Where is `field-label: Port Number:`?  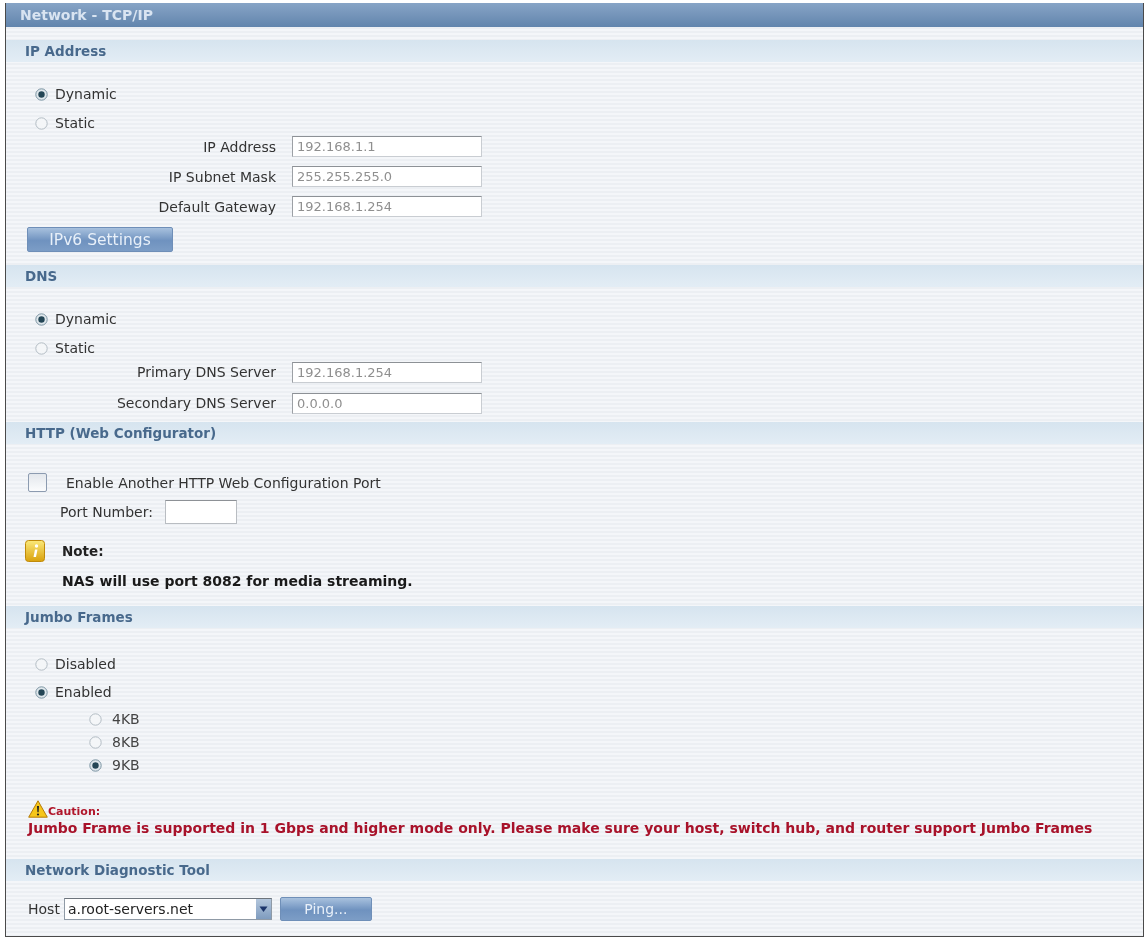
field-label: Port Number: is located at coordinates (107, 512).